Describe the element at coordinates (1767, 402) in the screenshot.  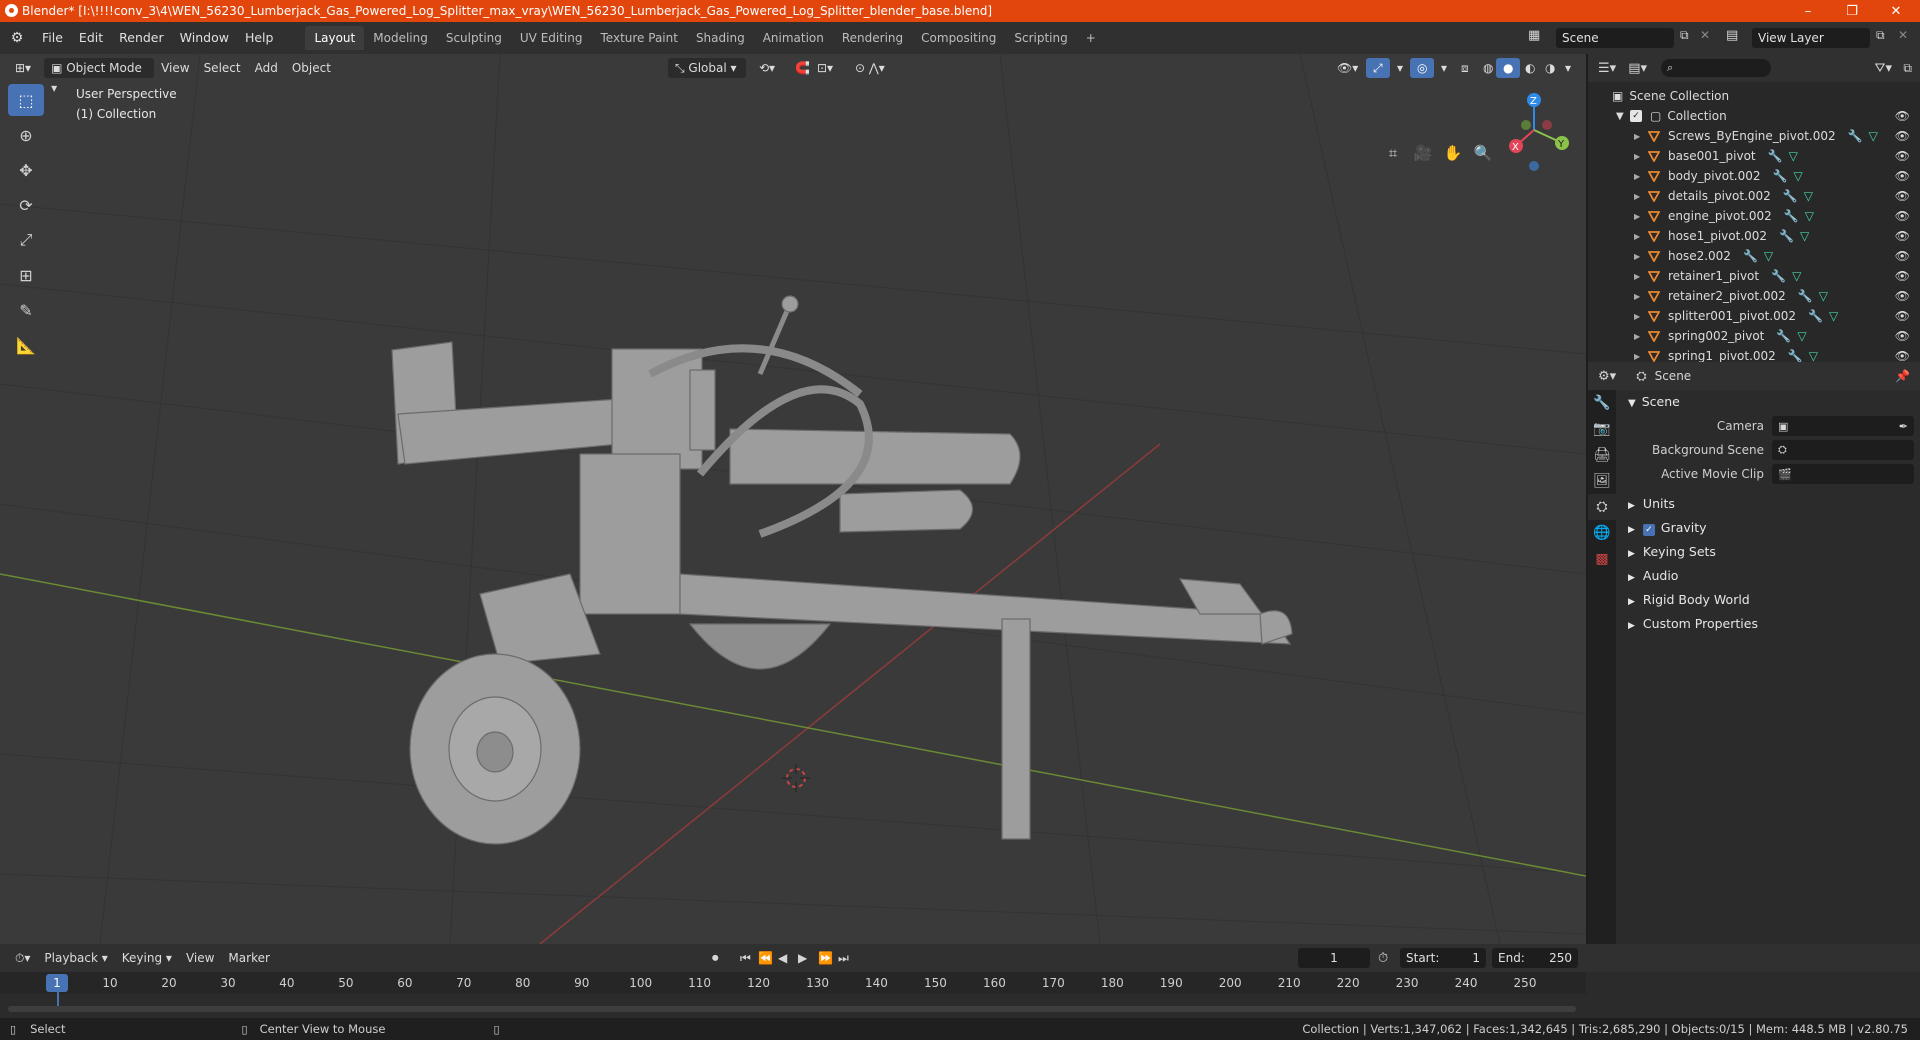
I see `scene-panel-header: ▼ Scene` at that location.